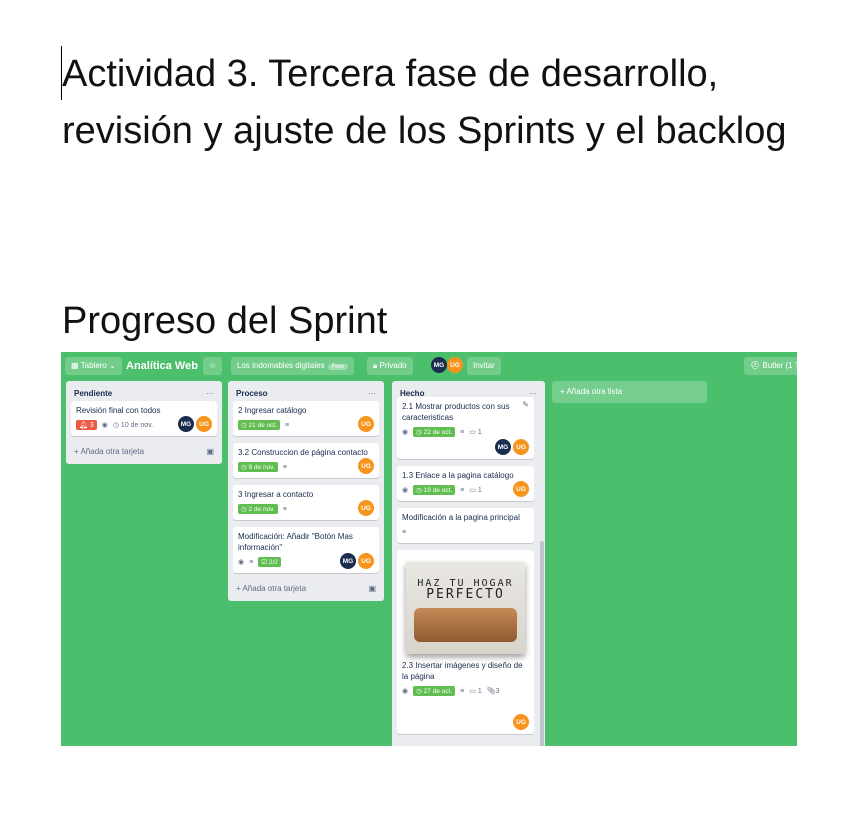  What do you see at coordinates (465, 625) in the screenshot?
I see `sofa-image` at bounding box center [465, 625].